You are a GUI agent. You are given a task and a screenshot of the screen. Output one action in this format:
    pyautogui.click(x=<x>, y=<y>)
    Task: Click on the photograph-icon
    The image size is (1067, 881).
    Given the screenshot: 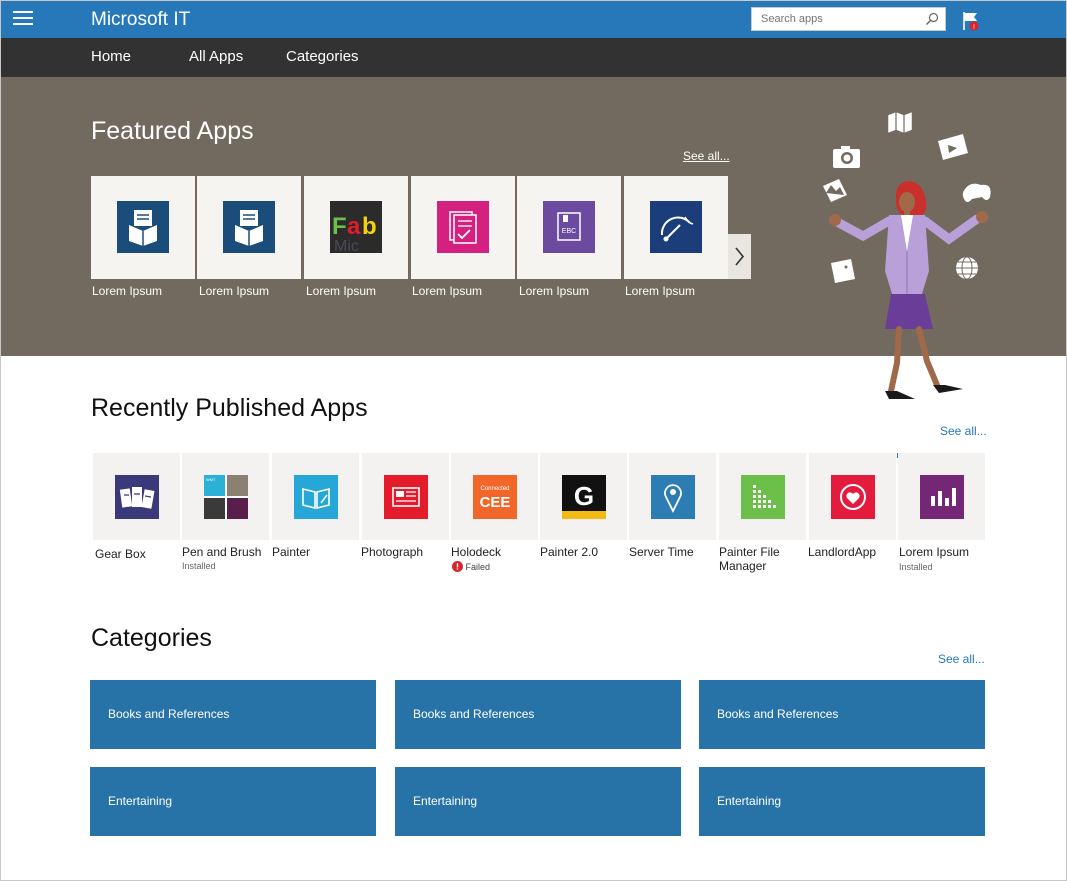 What is the action you would take?
    pyautogui.click(x=406, y=497)
    